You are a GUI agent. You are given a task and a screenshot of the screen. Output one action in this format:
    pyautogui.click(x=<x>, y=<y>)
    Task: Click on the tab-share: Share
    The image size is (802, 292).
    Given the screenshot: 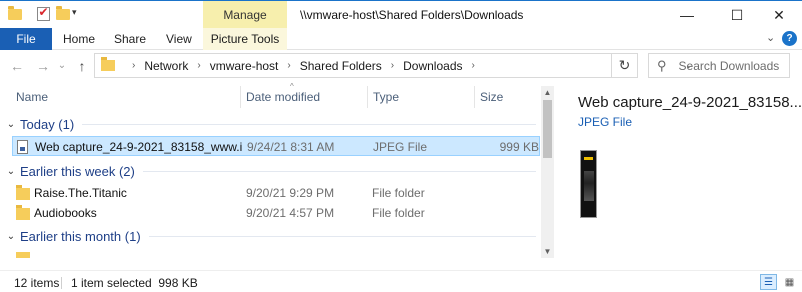 What is the action you would take?
    pyautogui.click(x=130, y=39)
    